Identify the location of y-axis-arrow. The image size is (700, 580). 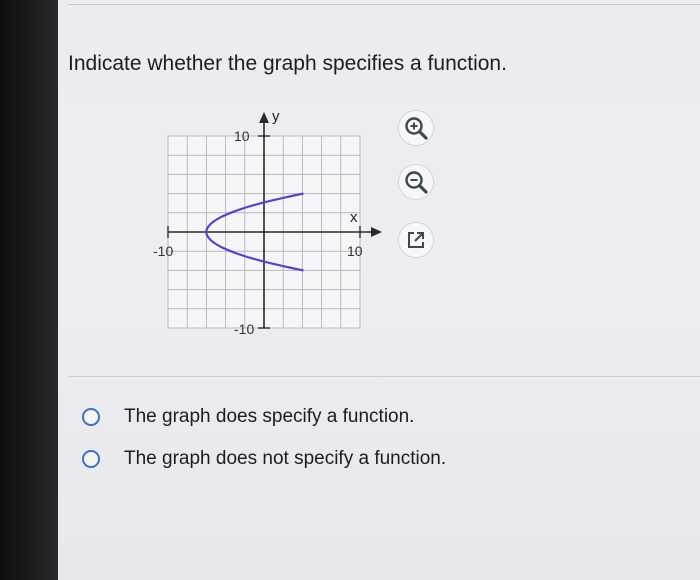
(264, 117).